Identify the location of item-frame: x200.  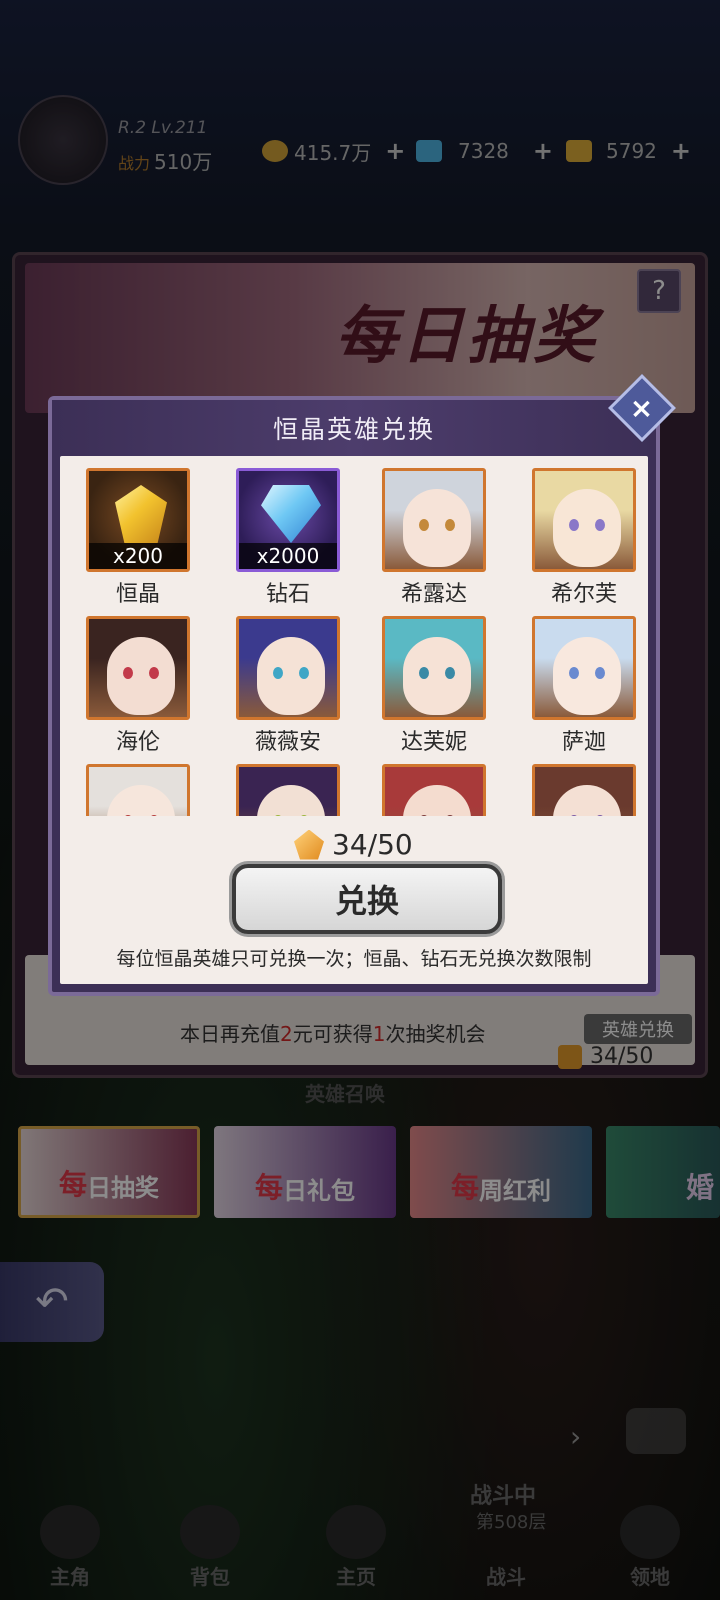
(138, 520).